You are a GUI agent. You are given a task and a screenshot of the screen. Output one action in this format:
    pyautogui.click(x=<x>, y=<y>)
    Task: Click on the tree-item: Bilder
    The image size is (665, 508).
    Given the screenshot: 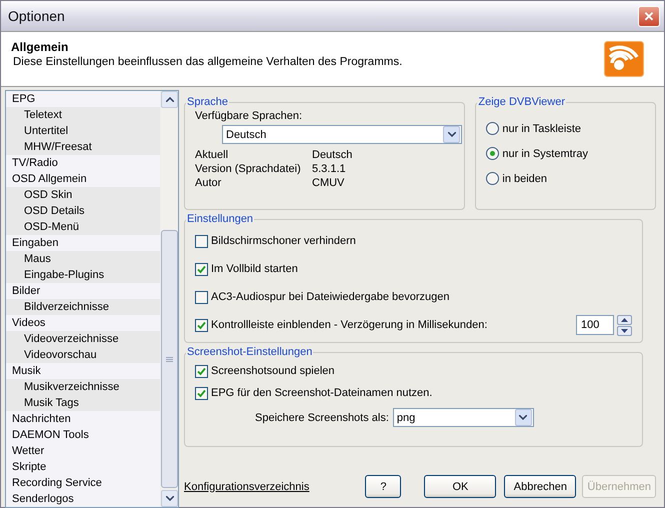 What is the action you would take?
    pyautogui.click(x=83, y=291)
    